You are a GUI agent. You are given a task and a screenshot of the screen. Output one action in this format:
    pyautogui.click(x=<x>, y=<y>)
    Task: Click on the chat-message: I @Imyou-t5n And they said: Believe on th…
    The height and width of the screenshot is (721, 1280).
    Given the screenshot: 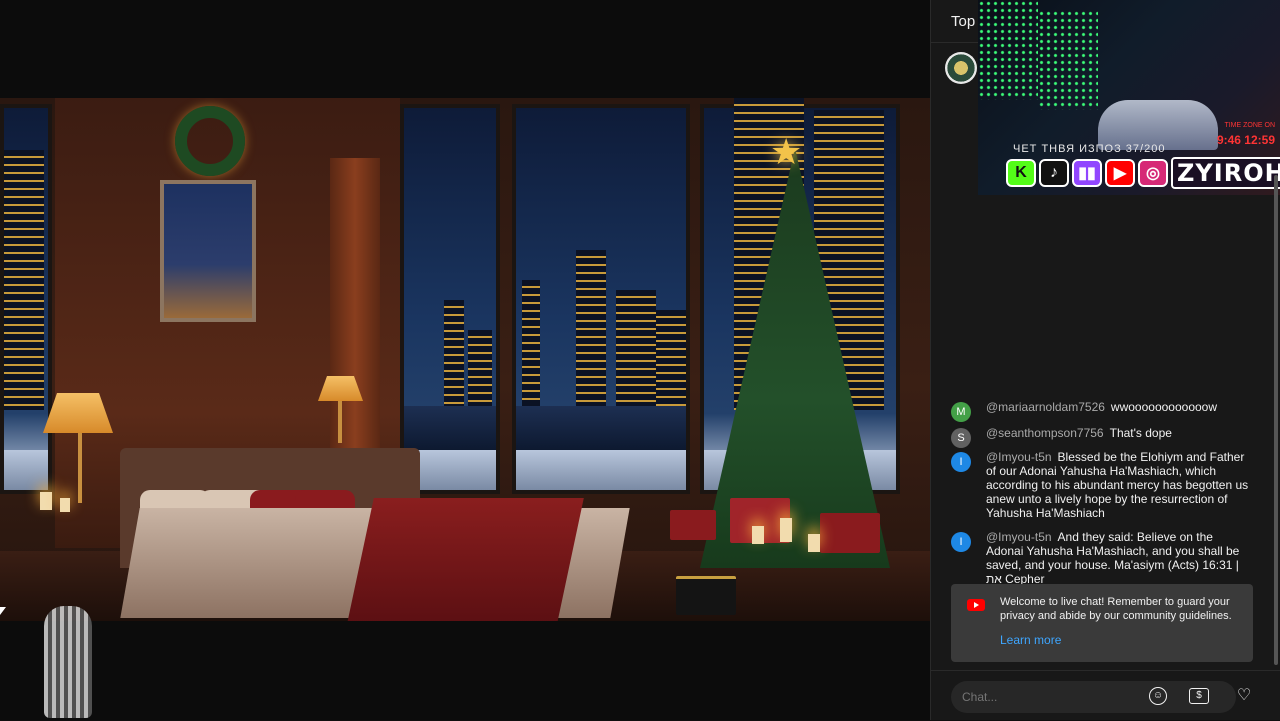 What is the action you would take?
    pyautogui.click(x=1101, y=558)
    